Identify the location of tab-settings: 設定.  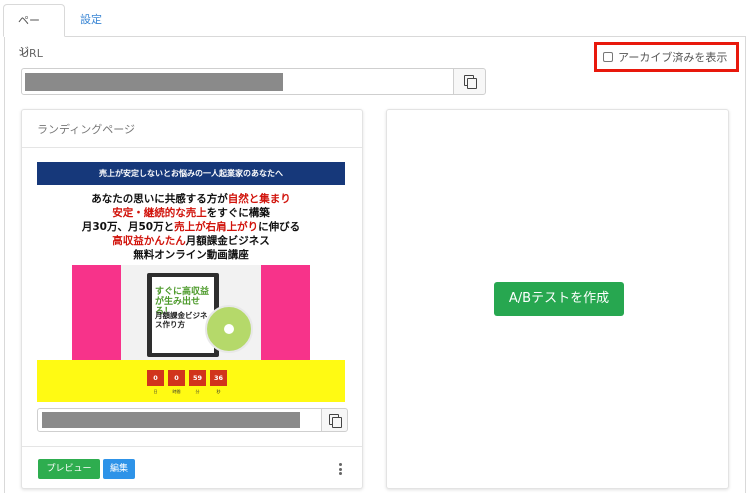
(91, 20).